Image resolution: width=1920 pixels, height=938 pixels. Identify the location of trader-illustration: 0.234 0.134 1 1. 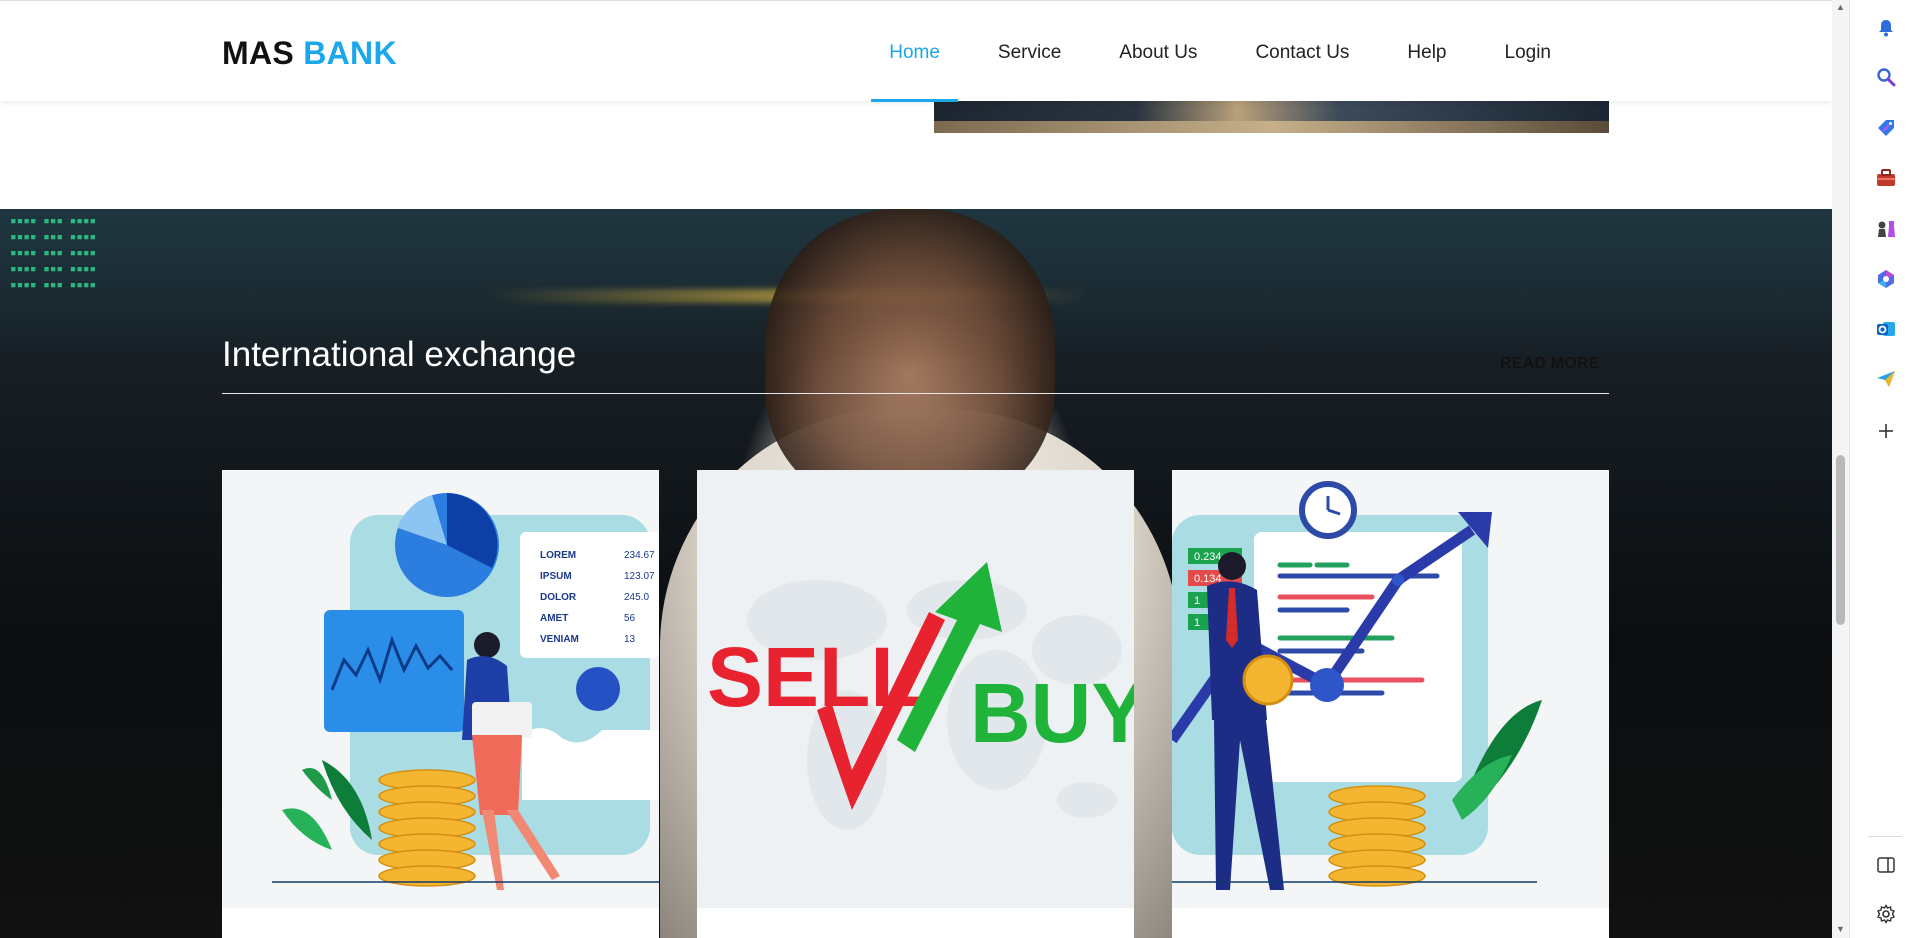
(1357, 685).